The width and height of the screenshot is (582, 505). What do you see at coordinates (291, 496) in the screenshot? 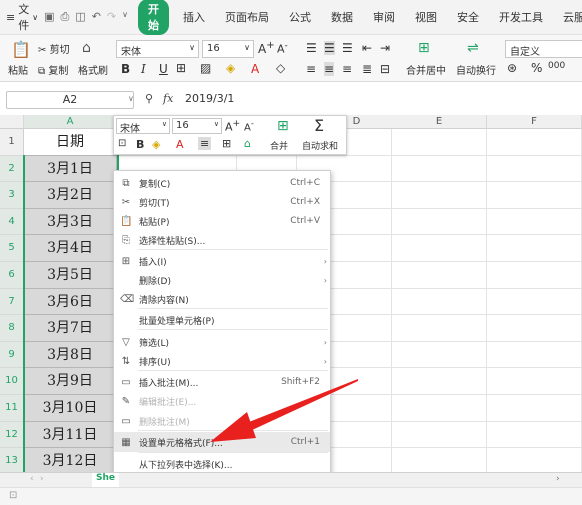
I see `status-bar: ⊡` at bounding box center [291, 496].